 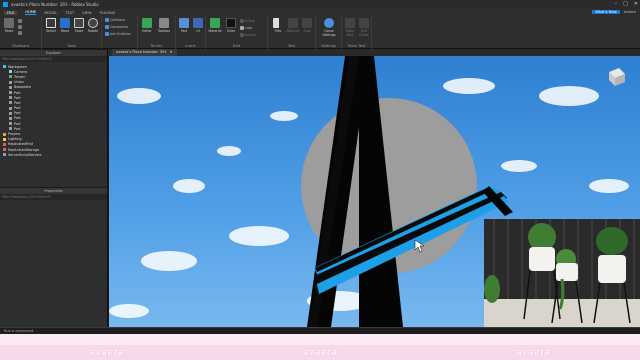 What do you see at coordinates (171, 52) in the screenshot?
I see `close-tab-icon: ✕` at bounding box center [171, 52].